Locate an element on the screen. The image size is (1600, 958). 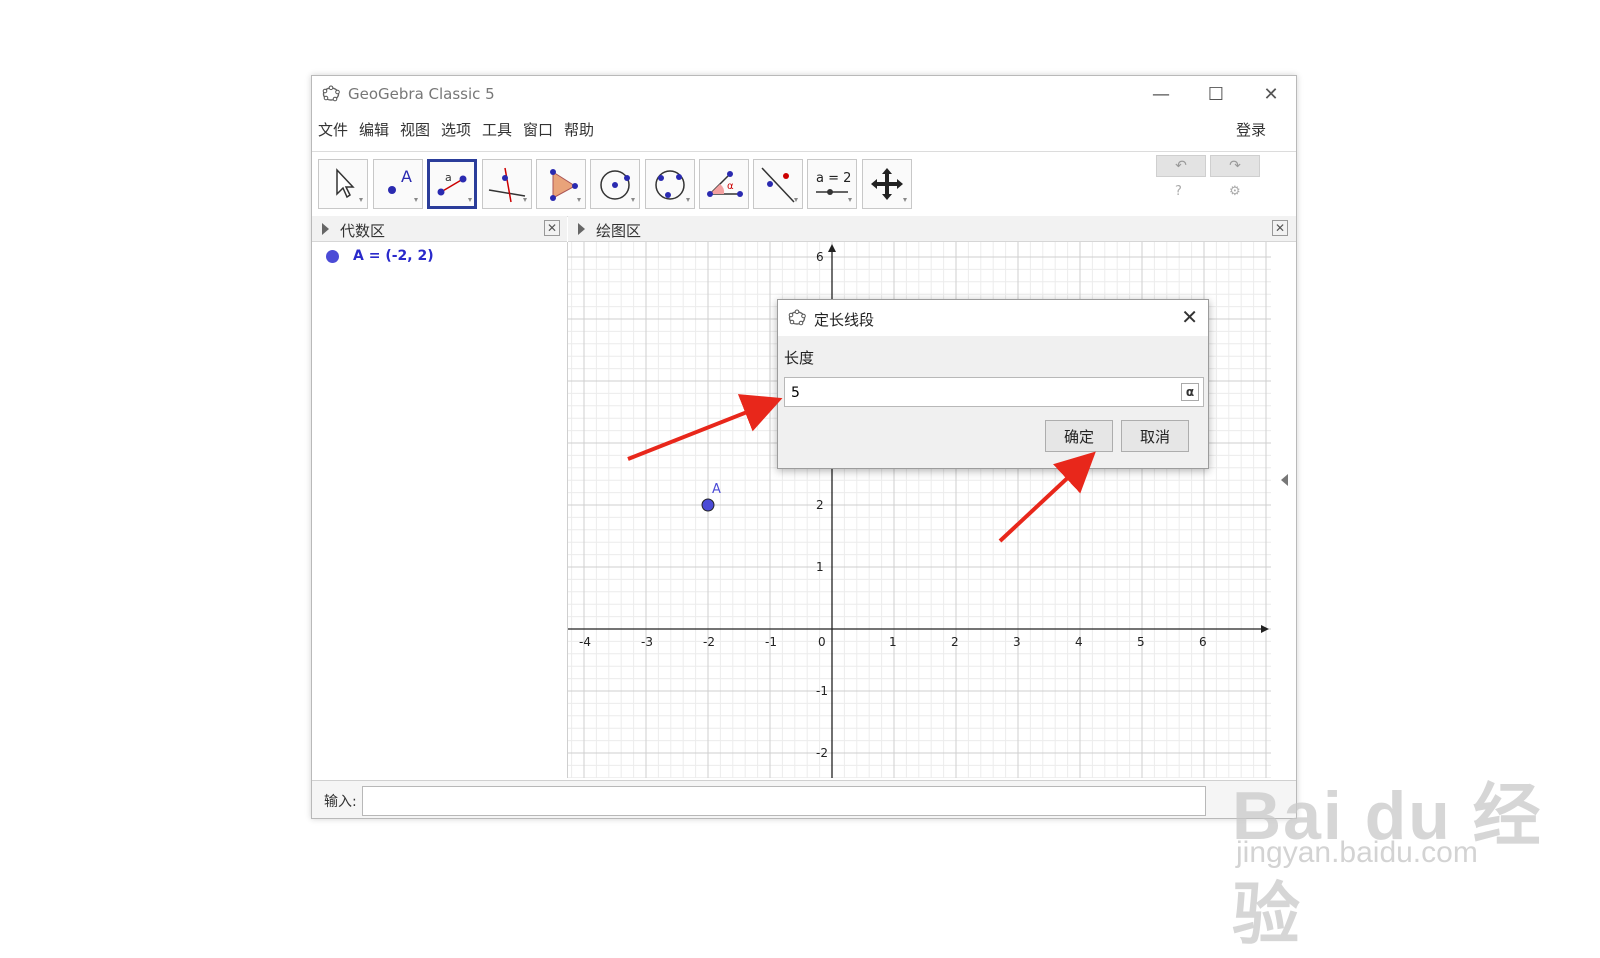
point-icon: A is located at coordinates (403, 184).